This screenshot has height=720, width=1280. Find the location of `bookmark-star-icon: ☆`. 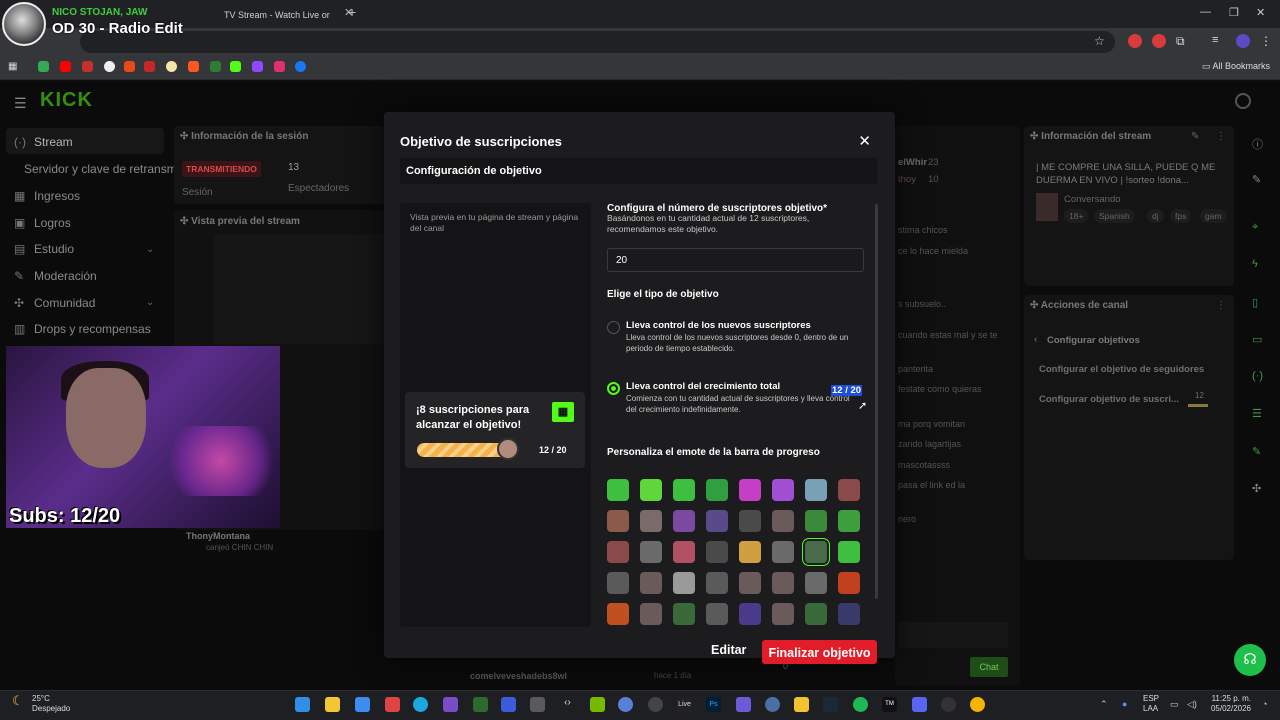

bookmark-star-icon: ☆ is located at coordinates (1101, 41).